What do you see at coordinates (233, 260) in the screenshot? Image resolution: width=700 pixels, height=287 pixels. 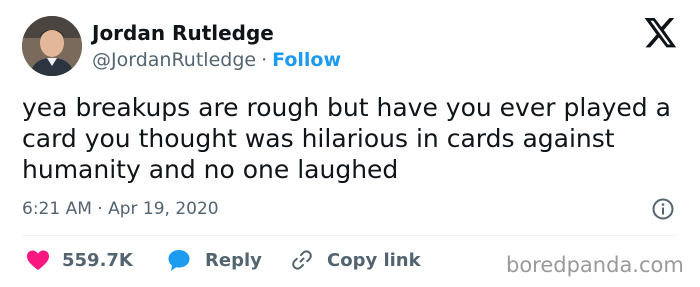 I see `reply-label: Reply` at bounding box center [233, 260].